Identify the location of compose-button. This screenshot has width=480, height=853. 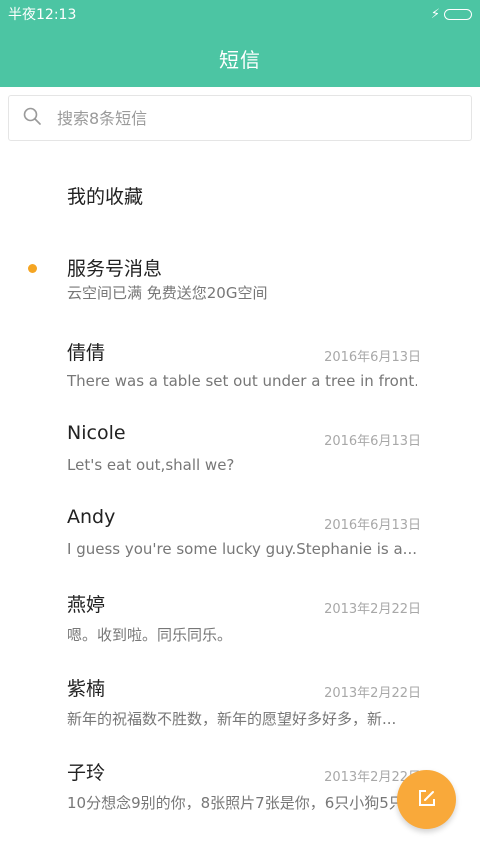
(426, 799).